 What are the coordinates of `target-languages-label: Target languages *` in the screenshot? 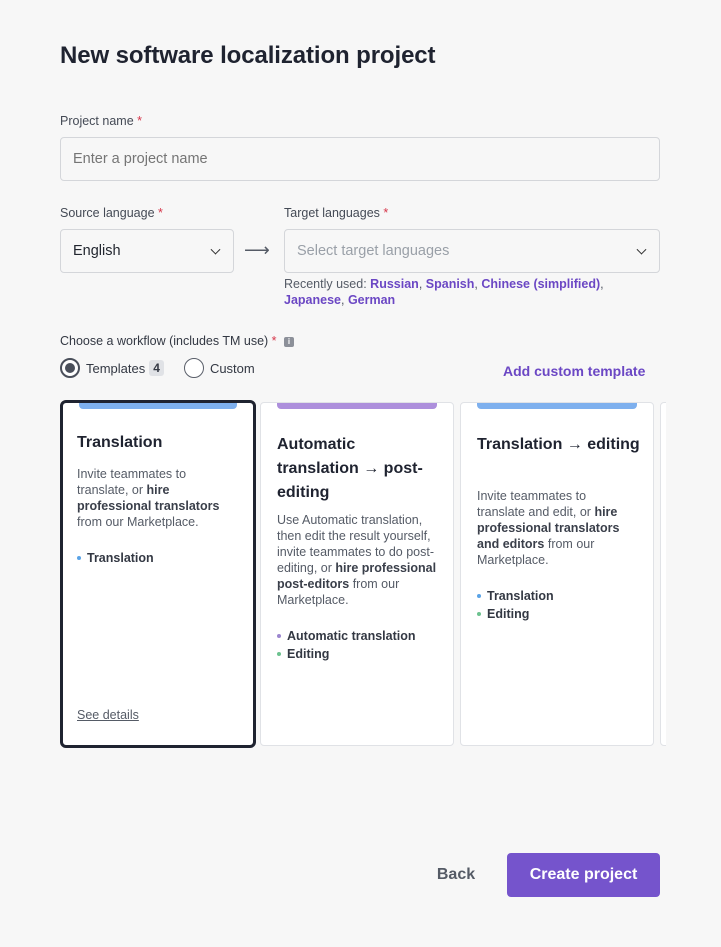 It's located at (336, 213).